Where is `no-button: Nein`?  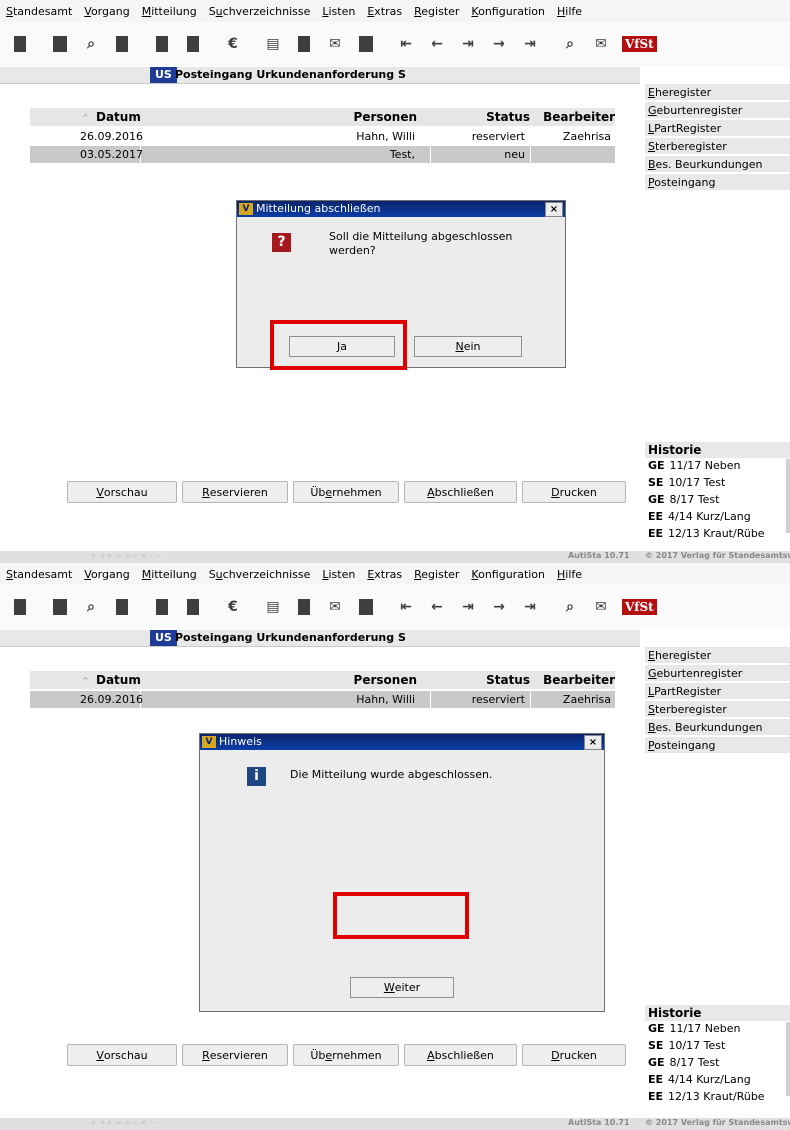 no-button: Nein is located at coordinates (468, 346).